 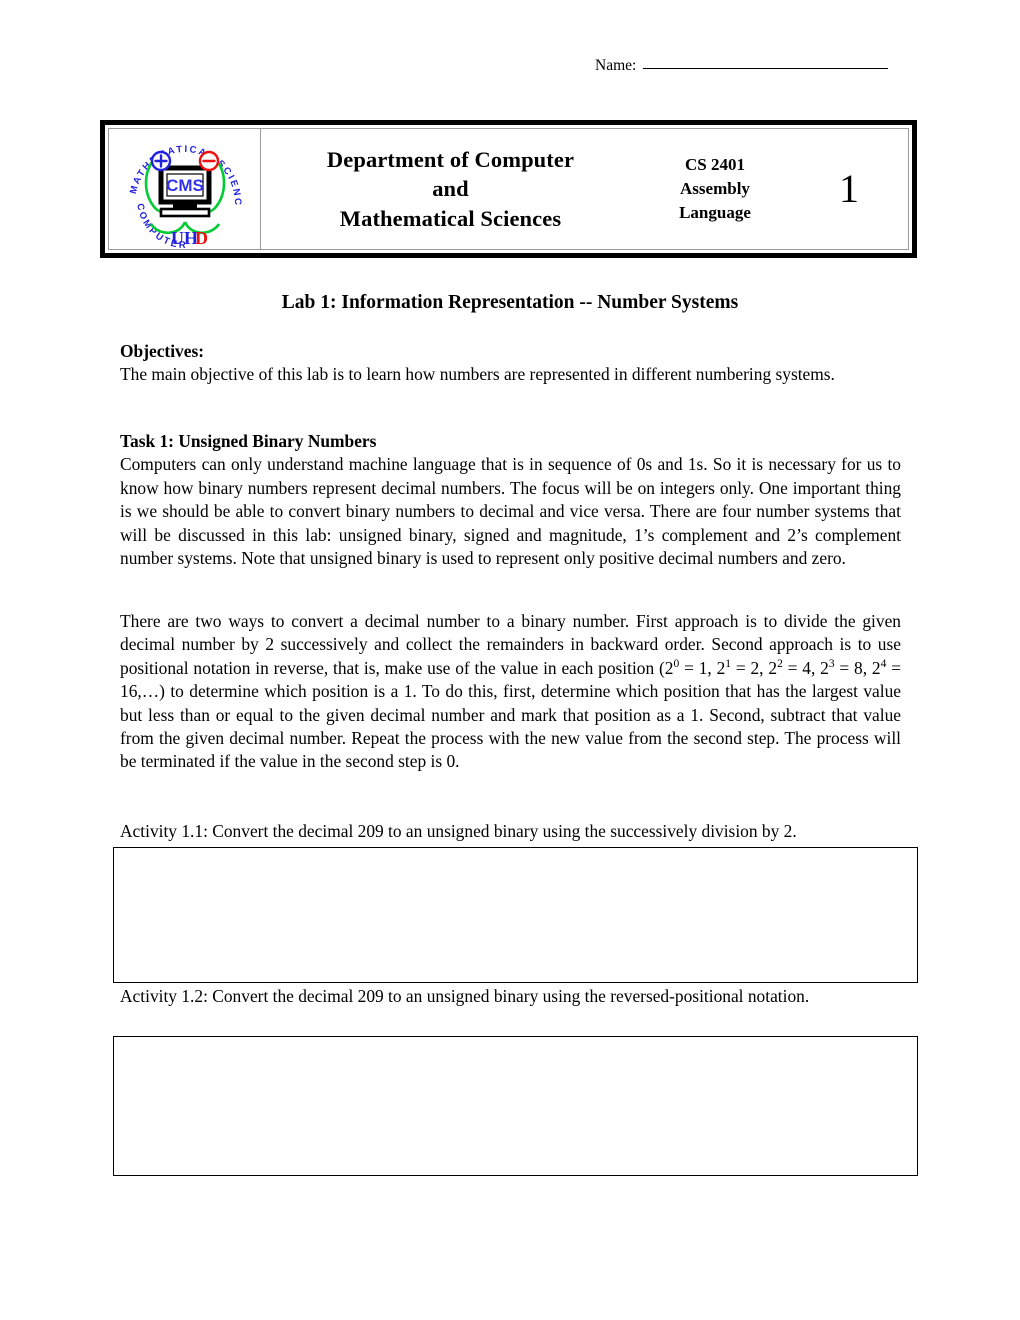 I want to click on course-line-2: Assembly, so click(x=715, y=188).